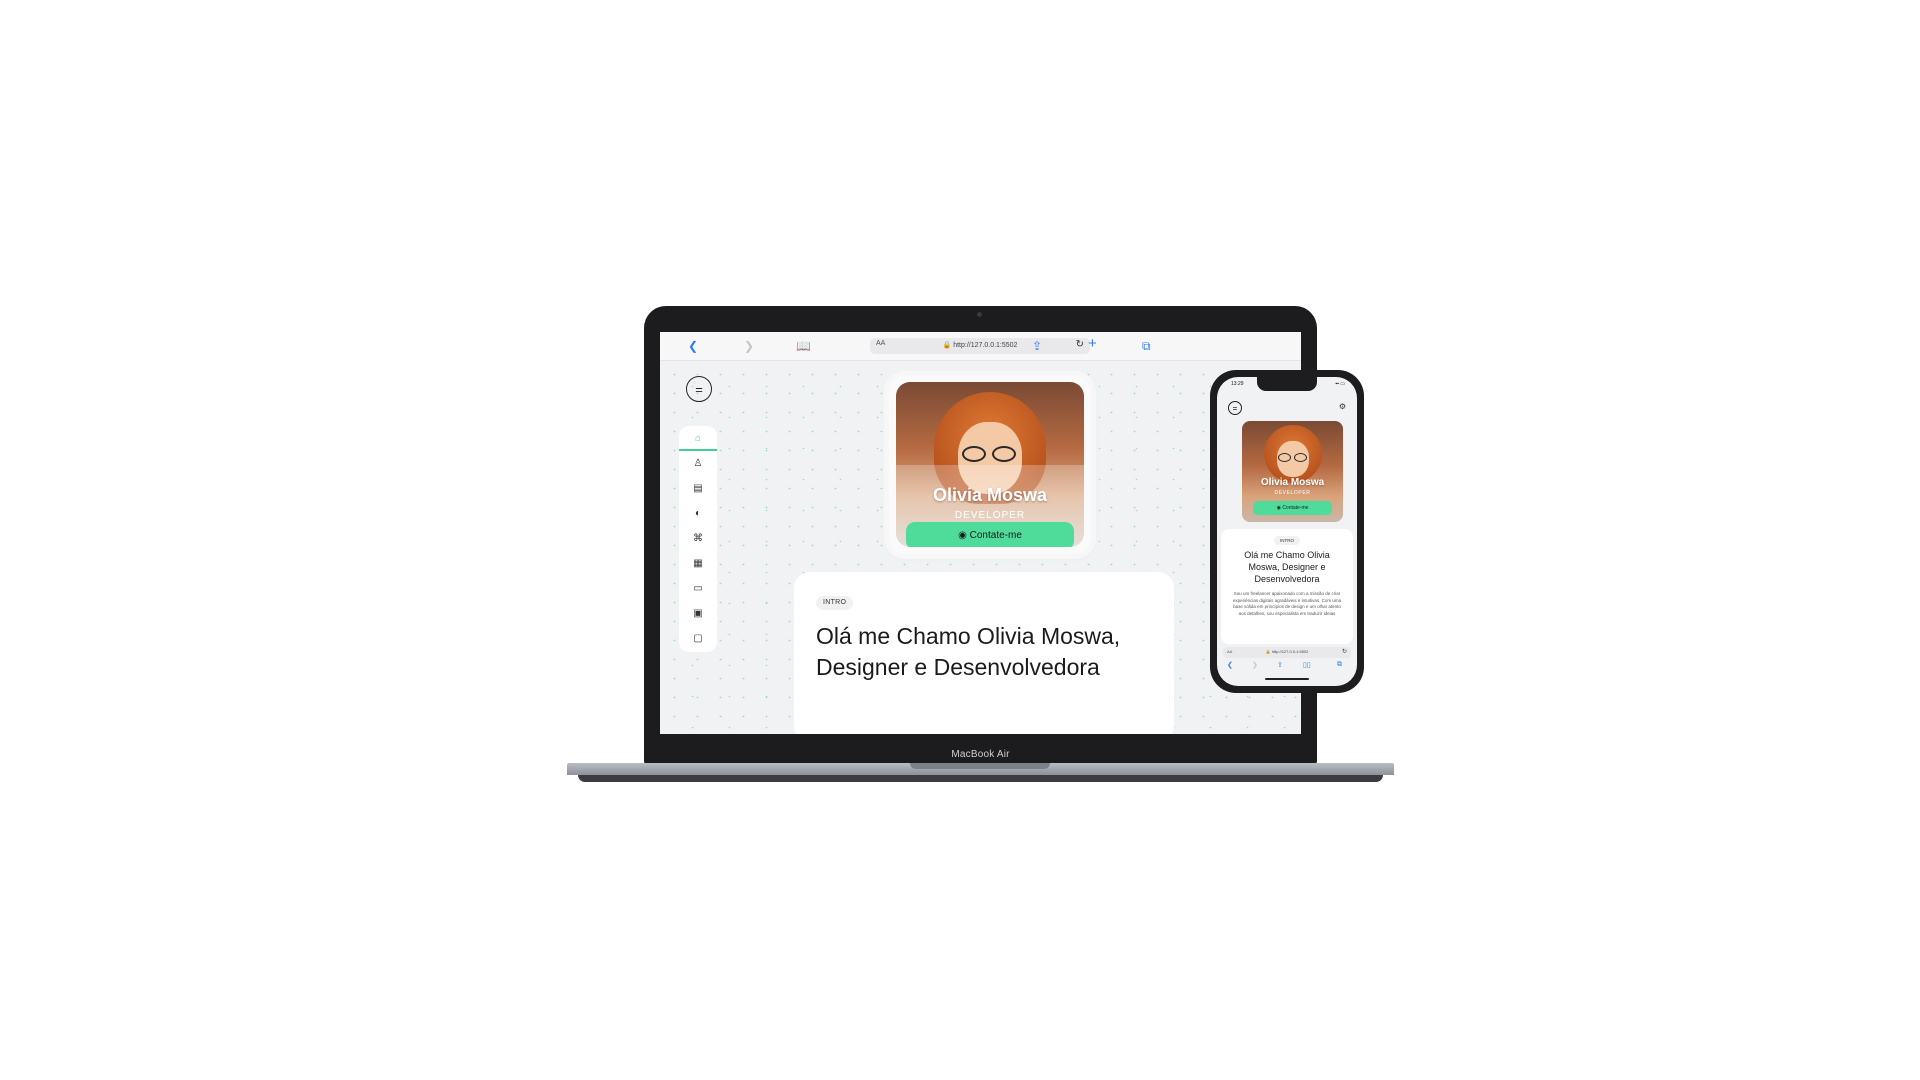  Describe the element at coordinates (803, 346) in the screenshot. I see `book-icon: 📖` at that location.